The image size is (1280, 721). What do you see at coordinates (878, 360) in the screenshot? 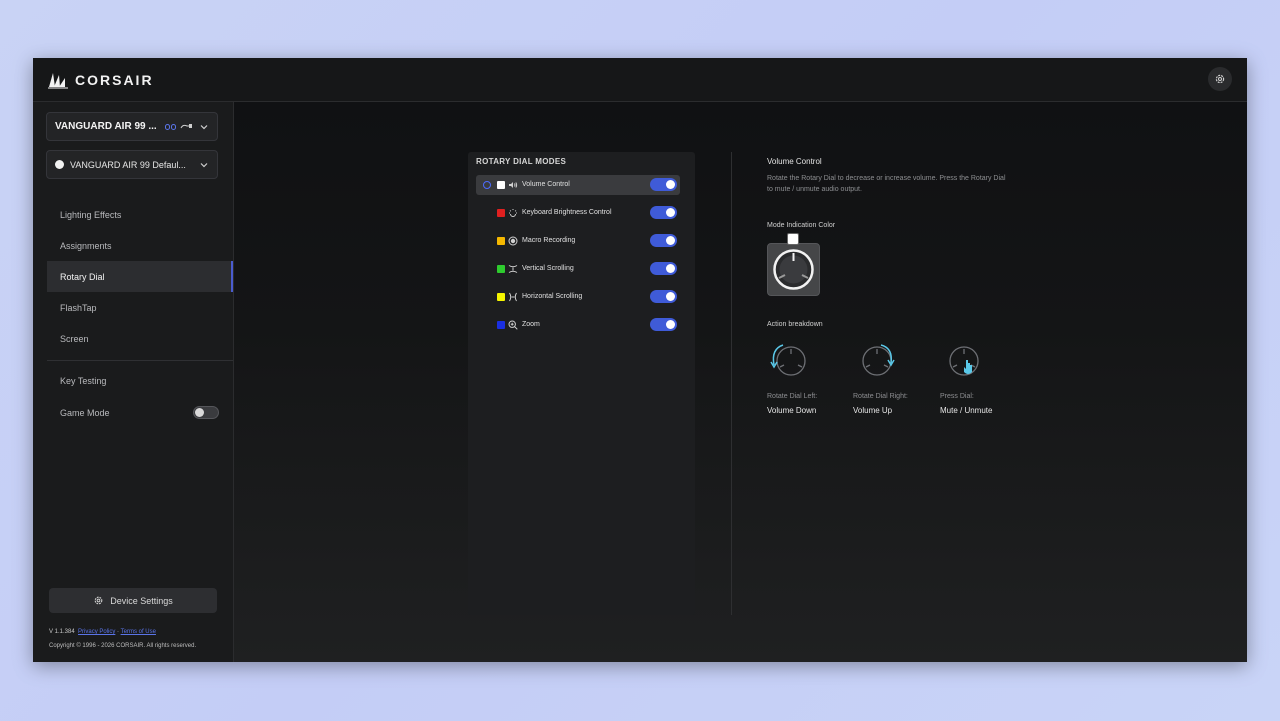
I see `rotate-right-icon` at bounding box center [878, 360].